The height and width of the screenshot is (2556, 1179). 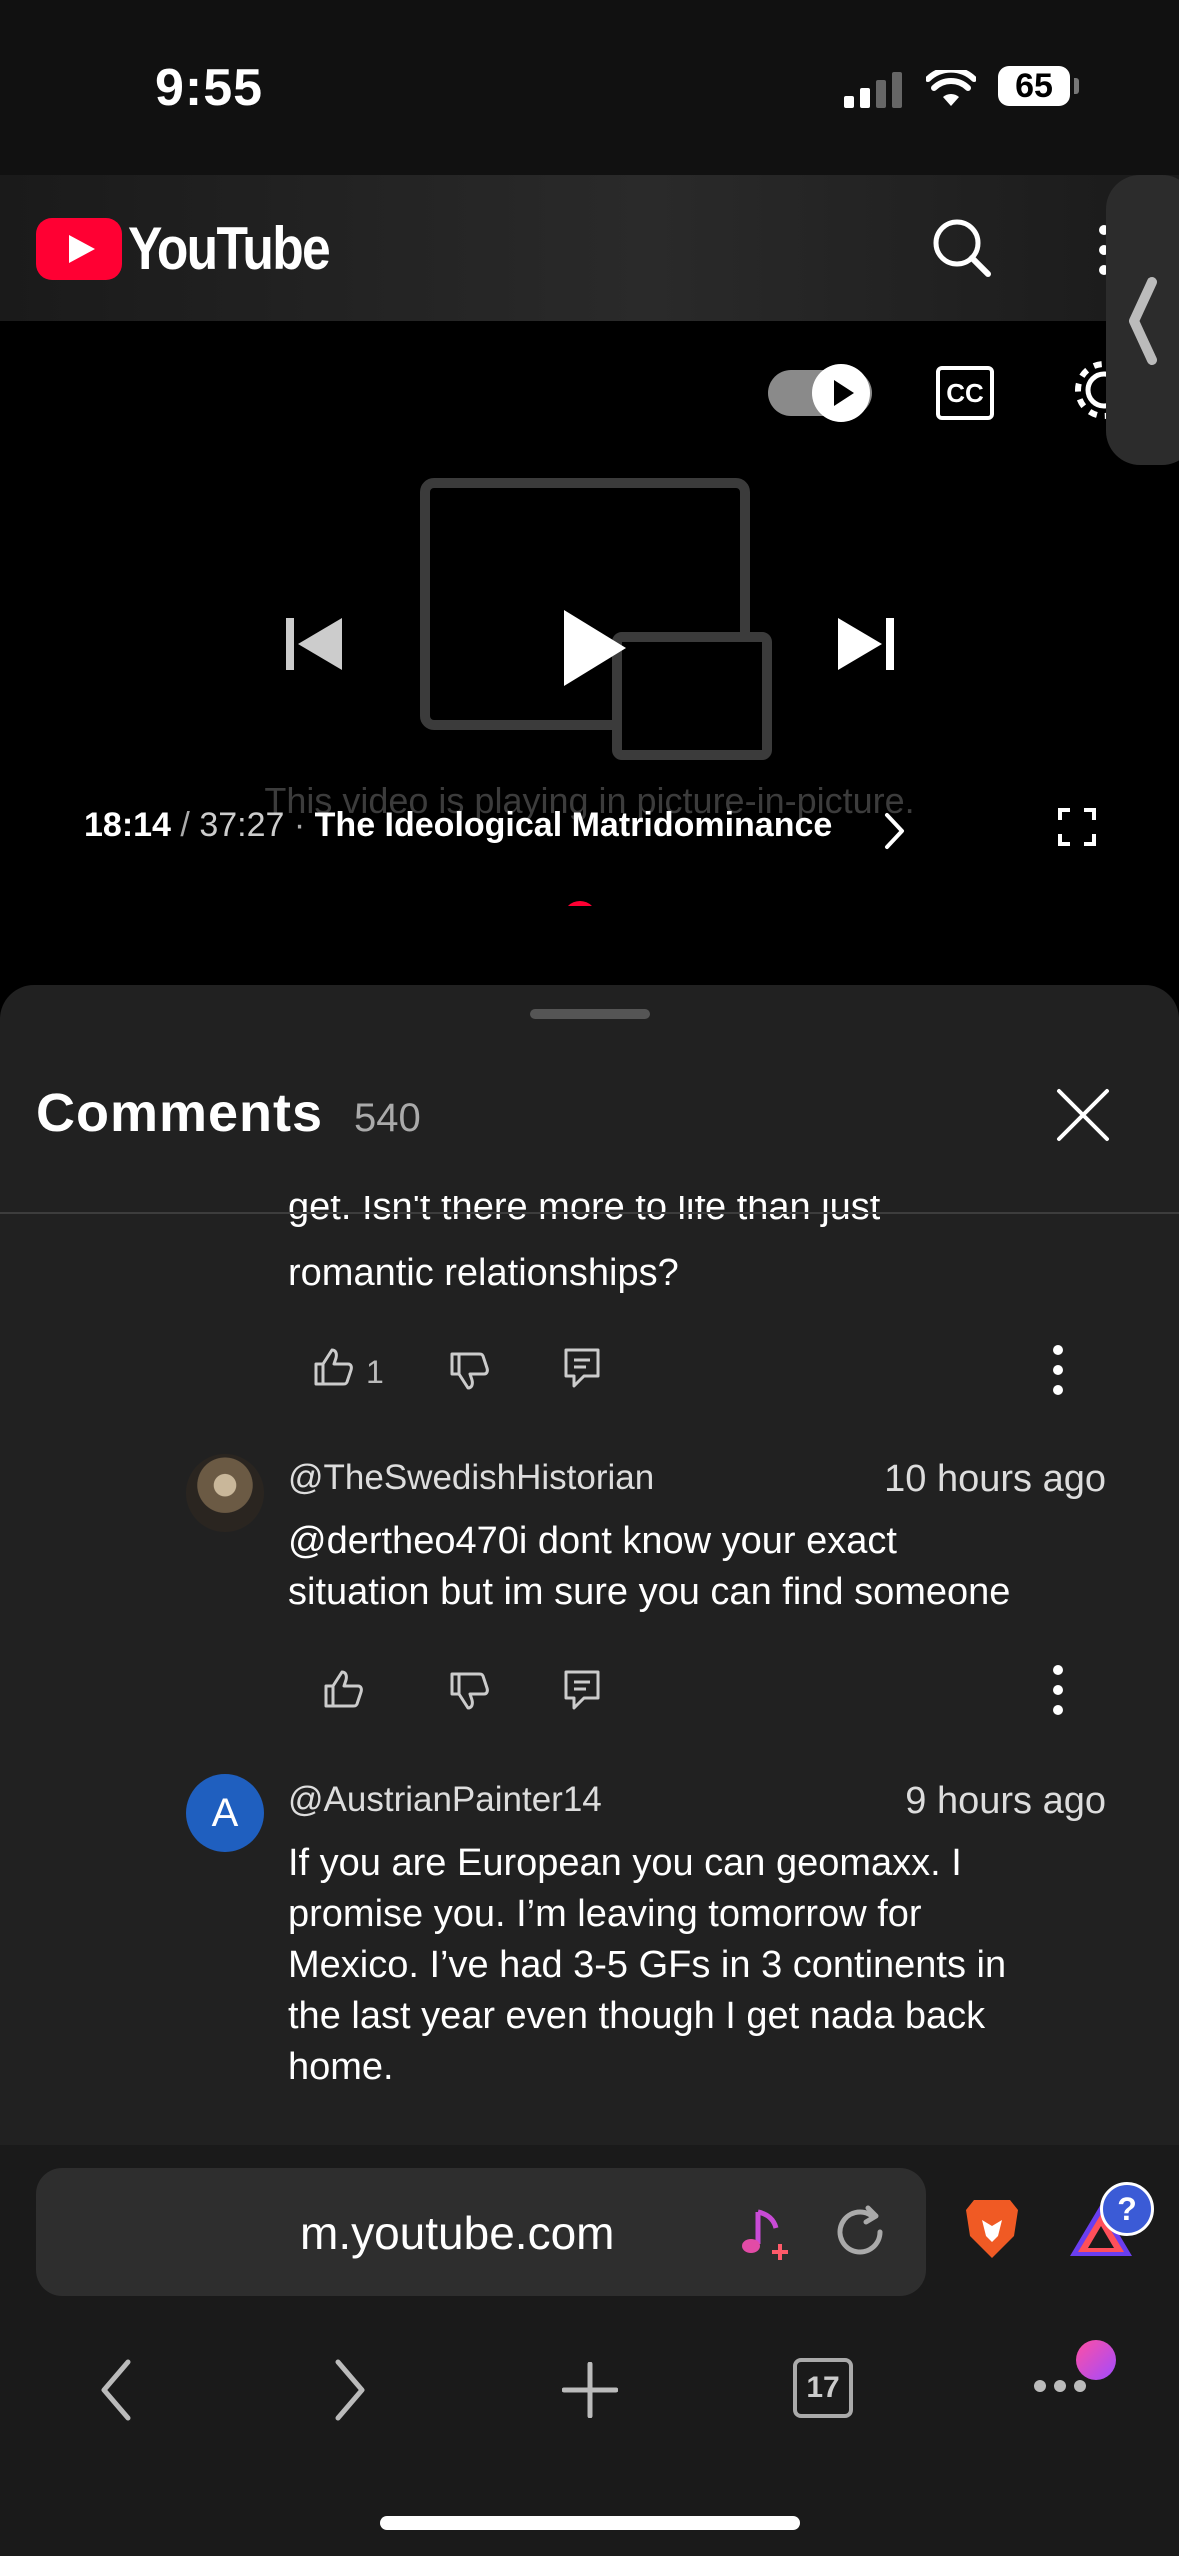 I want to click on close-icon, so click(x=1083, y=1115).